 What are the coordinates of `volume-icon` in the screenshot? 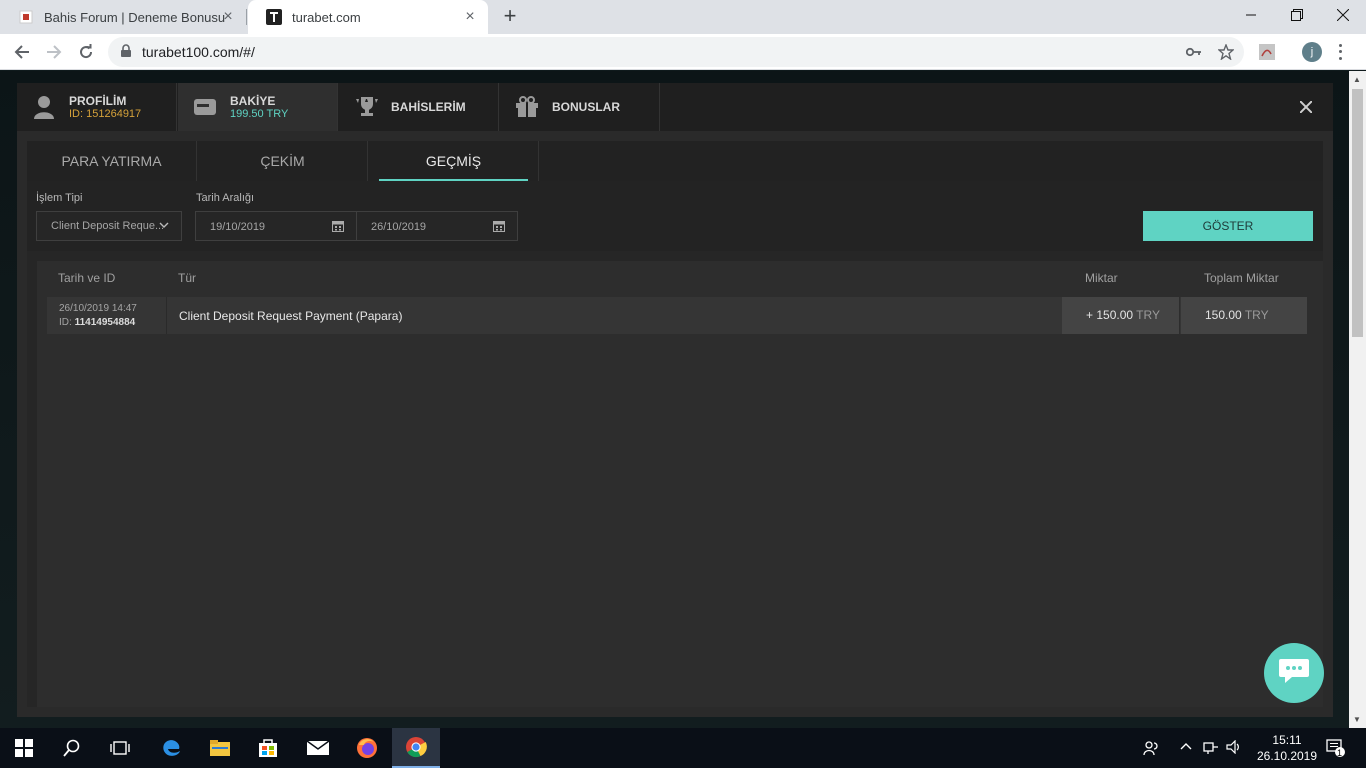 It's located at (1234, 748).